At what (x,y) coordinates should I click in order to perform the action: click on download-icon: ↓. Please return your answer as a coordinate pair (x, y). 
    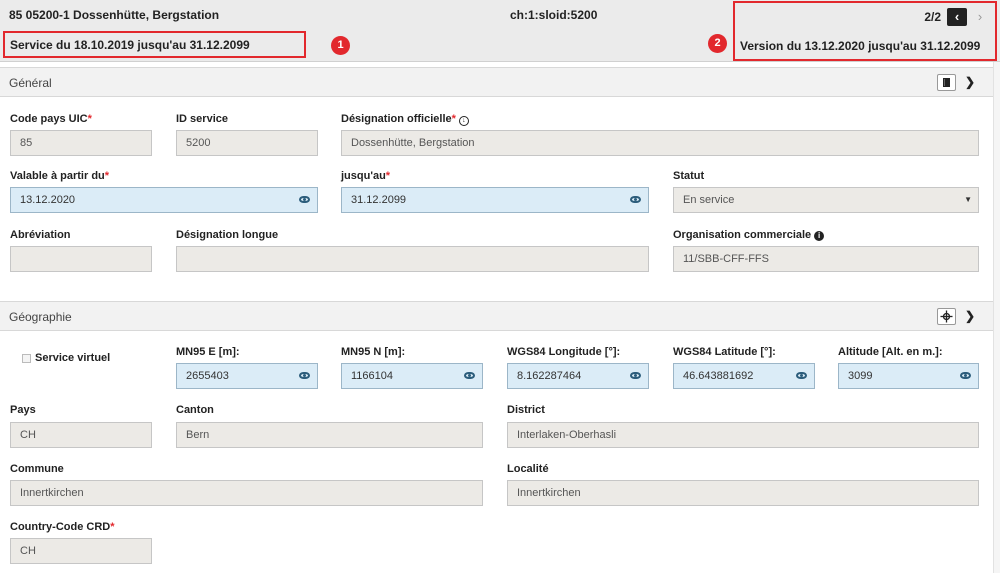
    Looking at the image, I should click on (463, 121).